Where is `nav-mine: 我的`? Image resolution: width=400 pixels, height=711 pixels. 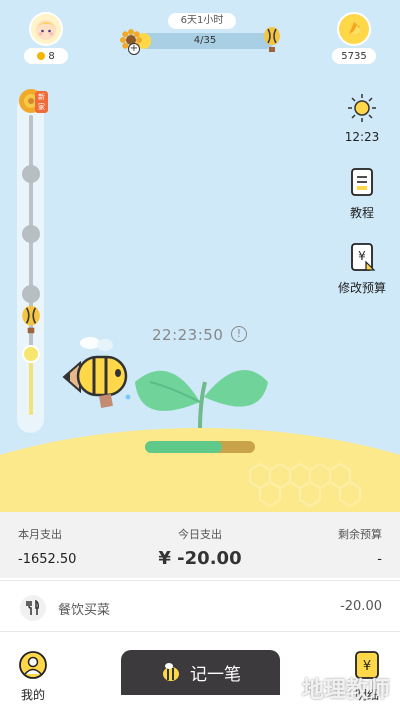
nav-mine: 我的 is located at coordinates (33, 676).